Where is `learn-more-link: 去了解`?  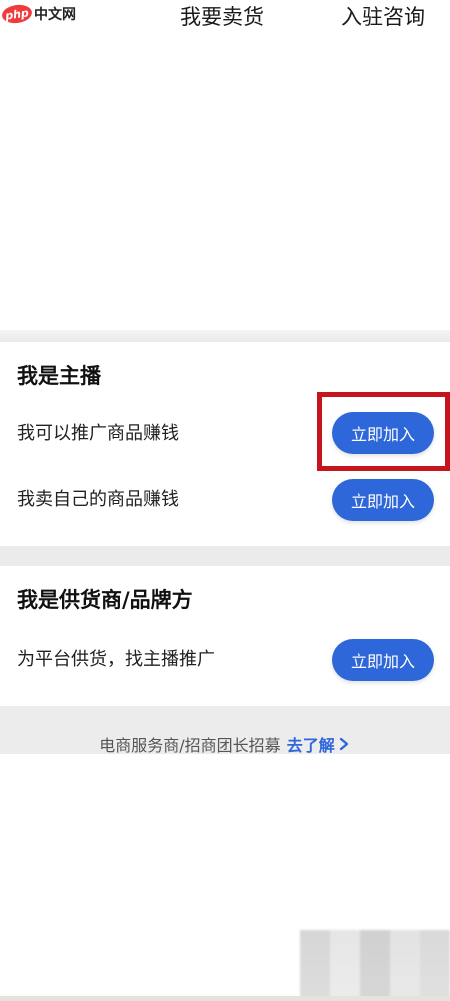 learn-more-link: 去了解 is located at coordinates (311, 744).